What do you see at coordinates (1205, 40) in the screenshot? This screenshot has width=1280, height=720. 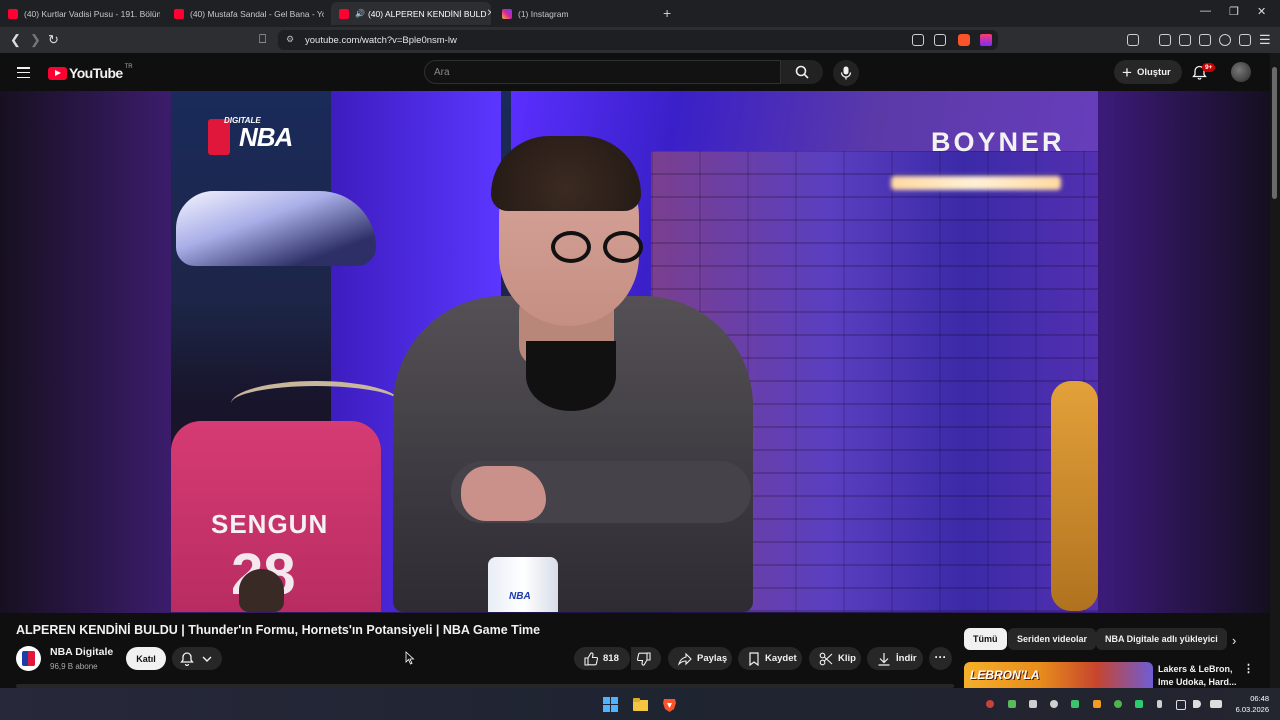 I see `wallet-icon` at bounding box center [1205, 40].